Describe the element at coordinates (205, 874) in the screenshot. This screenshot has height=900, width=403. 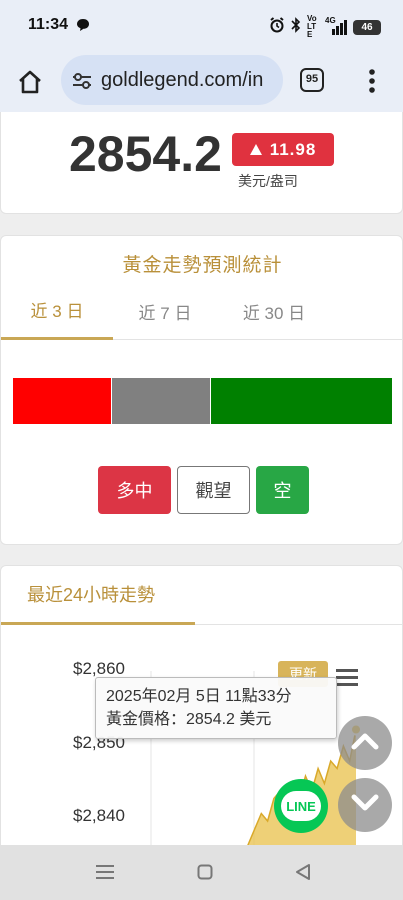
I see `home-nav-icon` at that location.